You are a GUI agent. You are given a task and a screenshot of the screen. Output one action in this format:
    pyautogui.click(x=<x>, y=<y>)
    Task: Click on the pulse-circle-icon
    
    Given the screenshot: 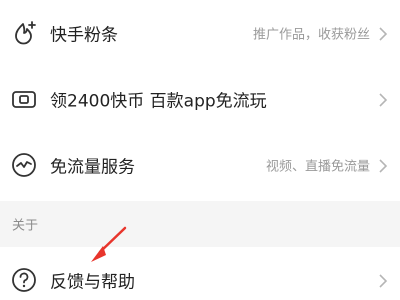 What is the action you would take?
    pyautogui.click(x=24, y=165)
    